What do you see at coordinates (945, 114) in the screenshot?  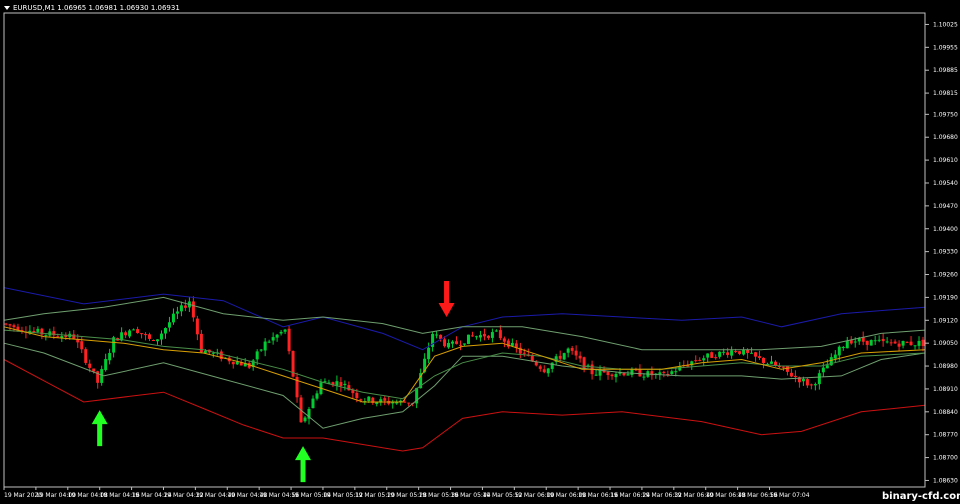 I see `y-tick-label: 1.09750` at bounding box center [945, 114].